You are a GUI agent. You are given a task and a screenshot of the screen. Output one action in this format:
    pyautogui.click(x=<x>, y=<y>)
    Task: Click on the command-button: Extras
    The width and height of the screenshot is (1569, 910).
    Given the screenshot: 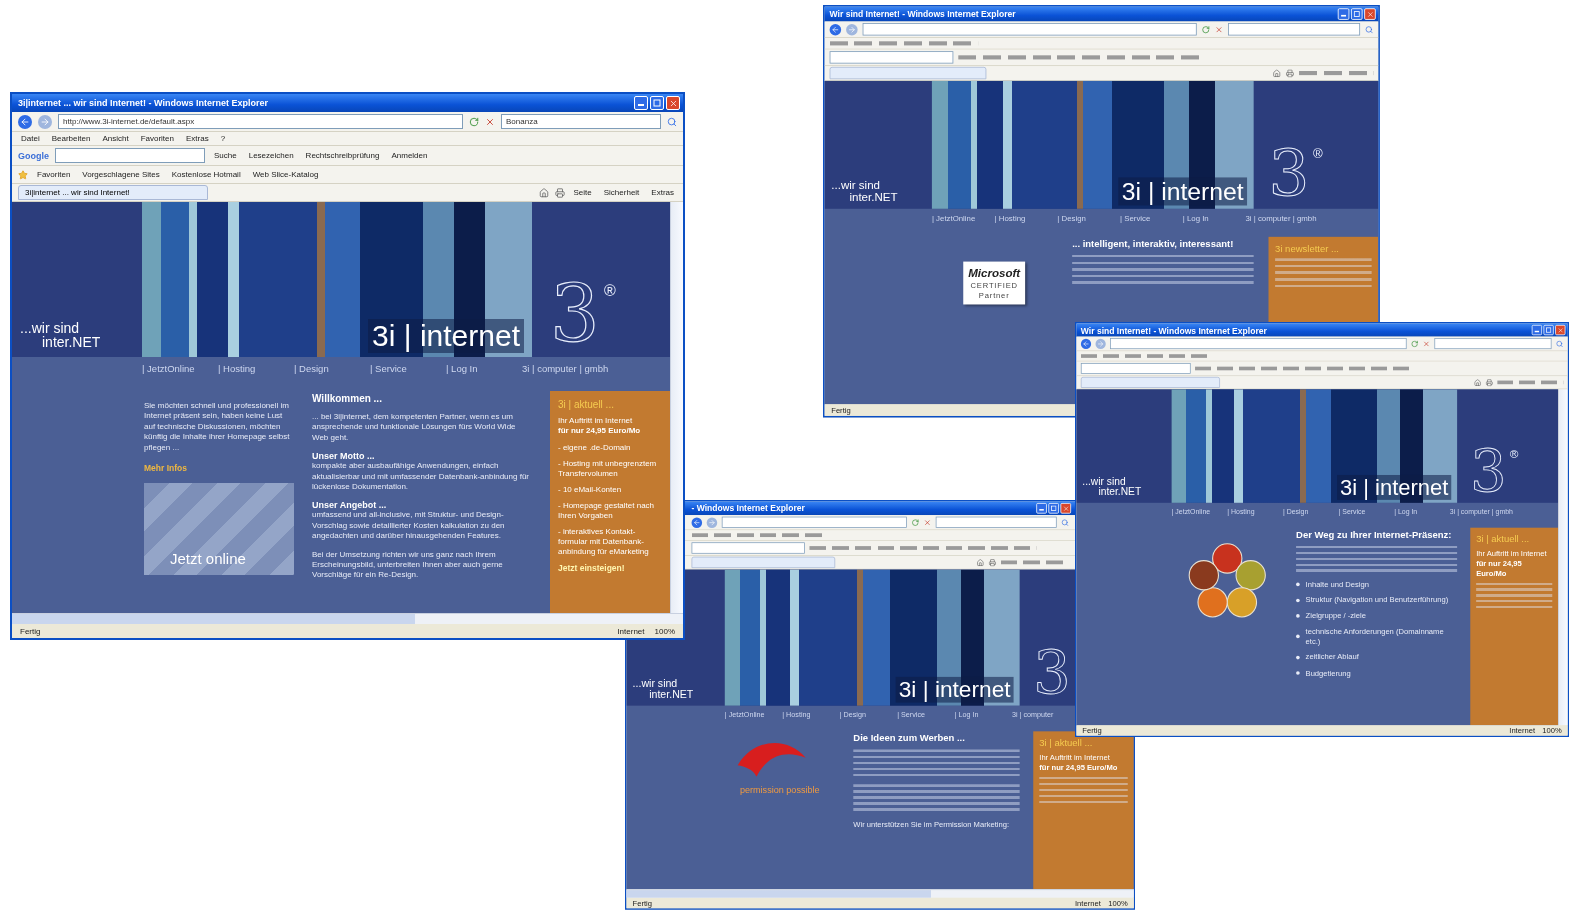 What is the action you would take?
    pyautogui.click(x=662, y=192)
    